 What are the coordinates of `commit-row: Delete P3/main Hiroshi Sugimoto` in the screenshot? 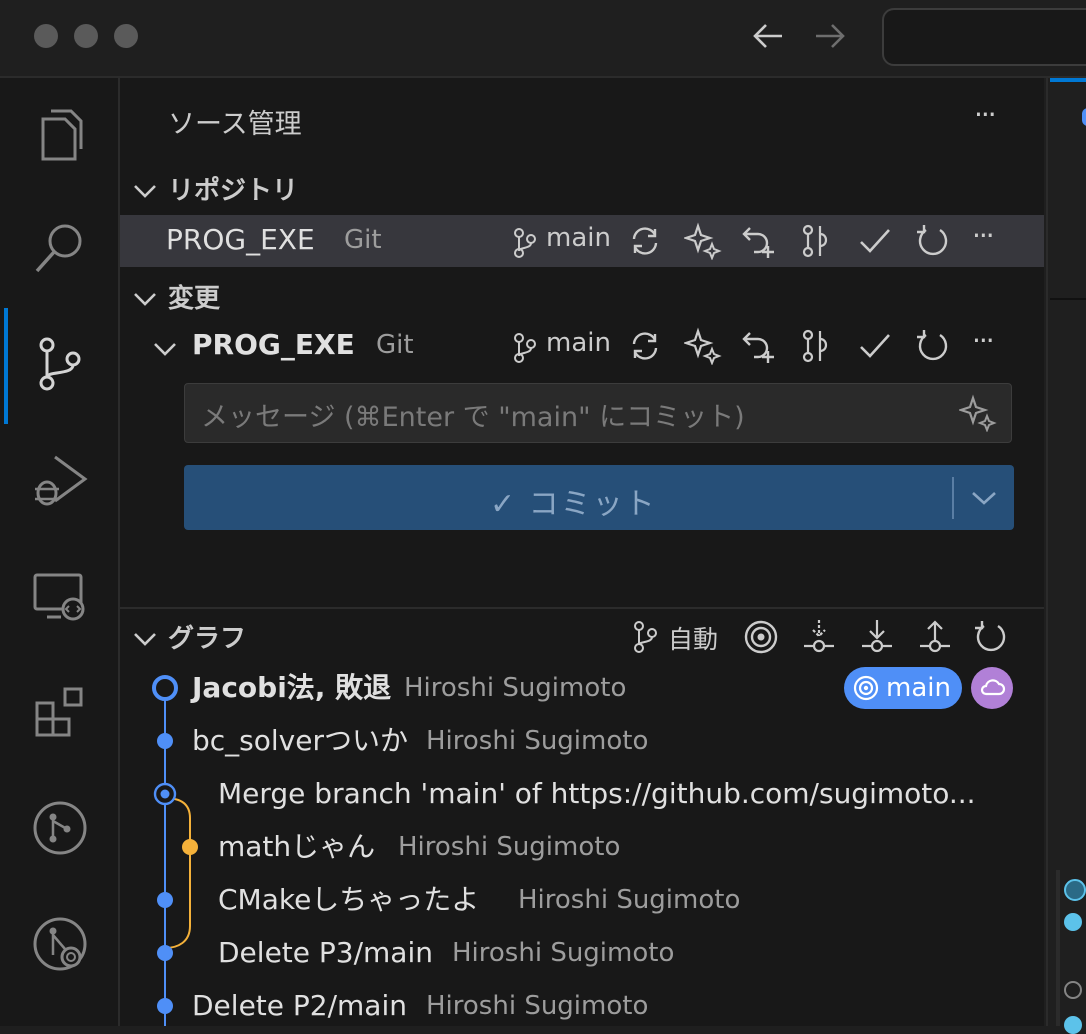 It's located at (582, 953).